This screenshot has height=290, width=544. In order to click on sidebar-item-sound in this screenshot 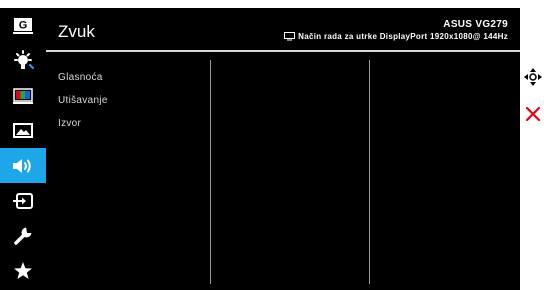, I will do `click(23, 165)`.